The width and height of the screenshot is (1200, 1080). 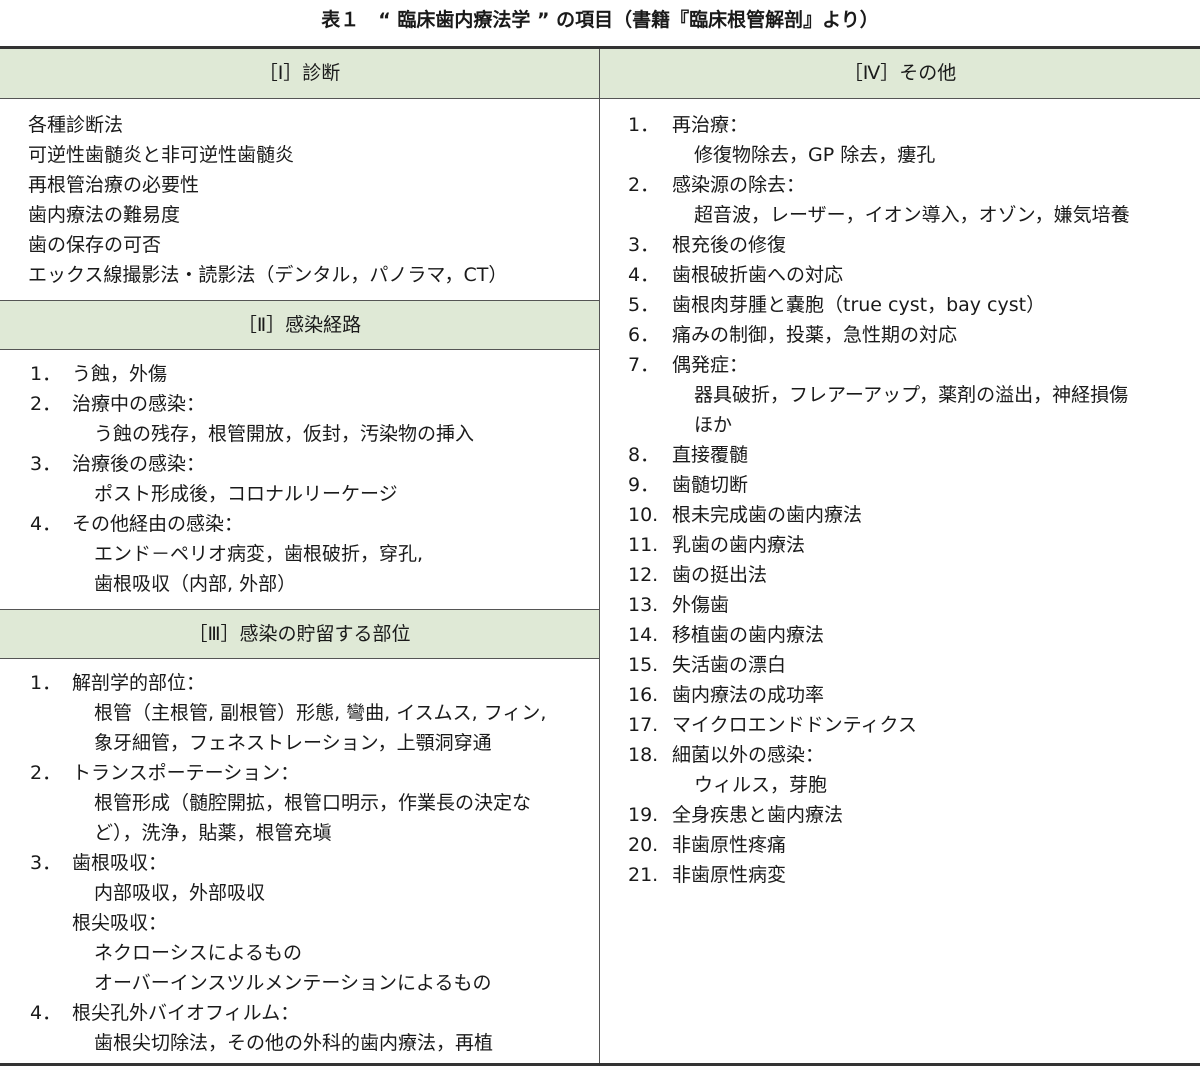 I want to click on list-item: 12. 歯の挺出法, so click(x=900, y=575).